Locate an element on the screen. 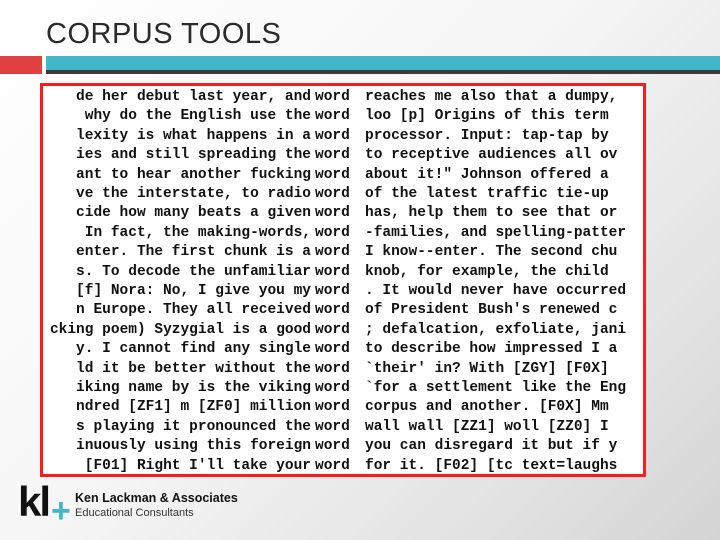  left-context: de her debut last year, and is located at coordinates (193, 97).